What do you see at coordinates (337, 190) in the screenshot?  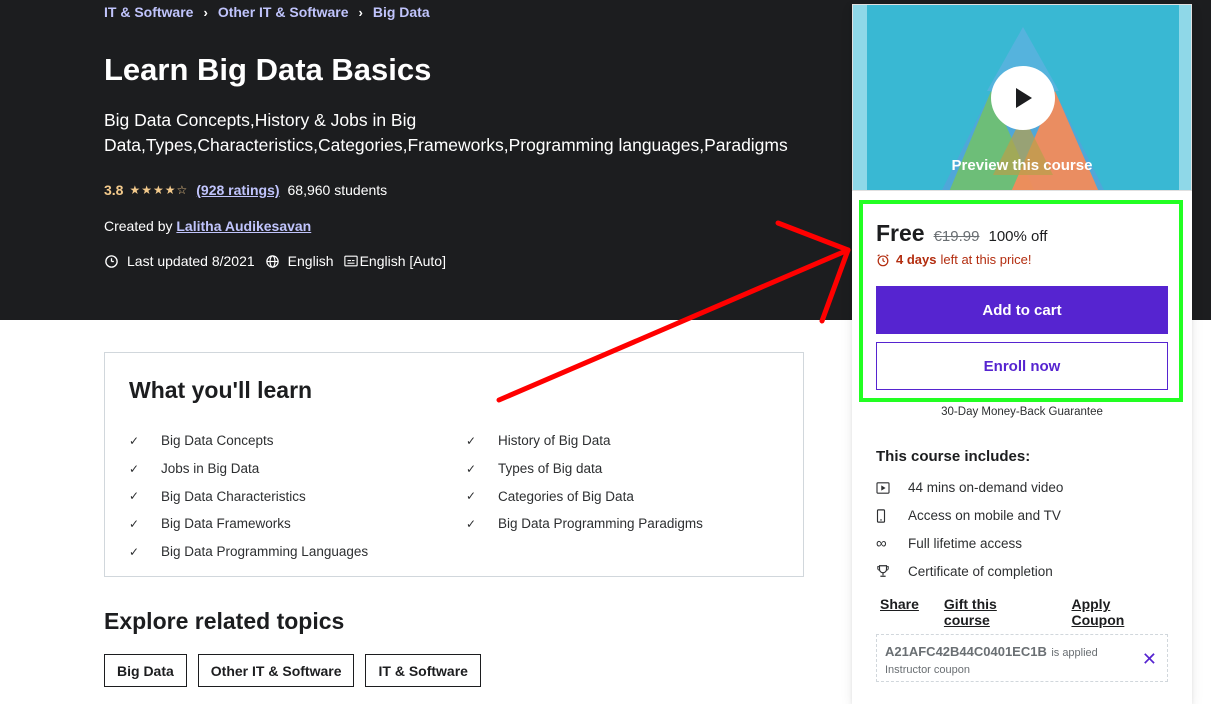 I see `students-count: 68,960 students` at bounding box center [337, 190].